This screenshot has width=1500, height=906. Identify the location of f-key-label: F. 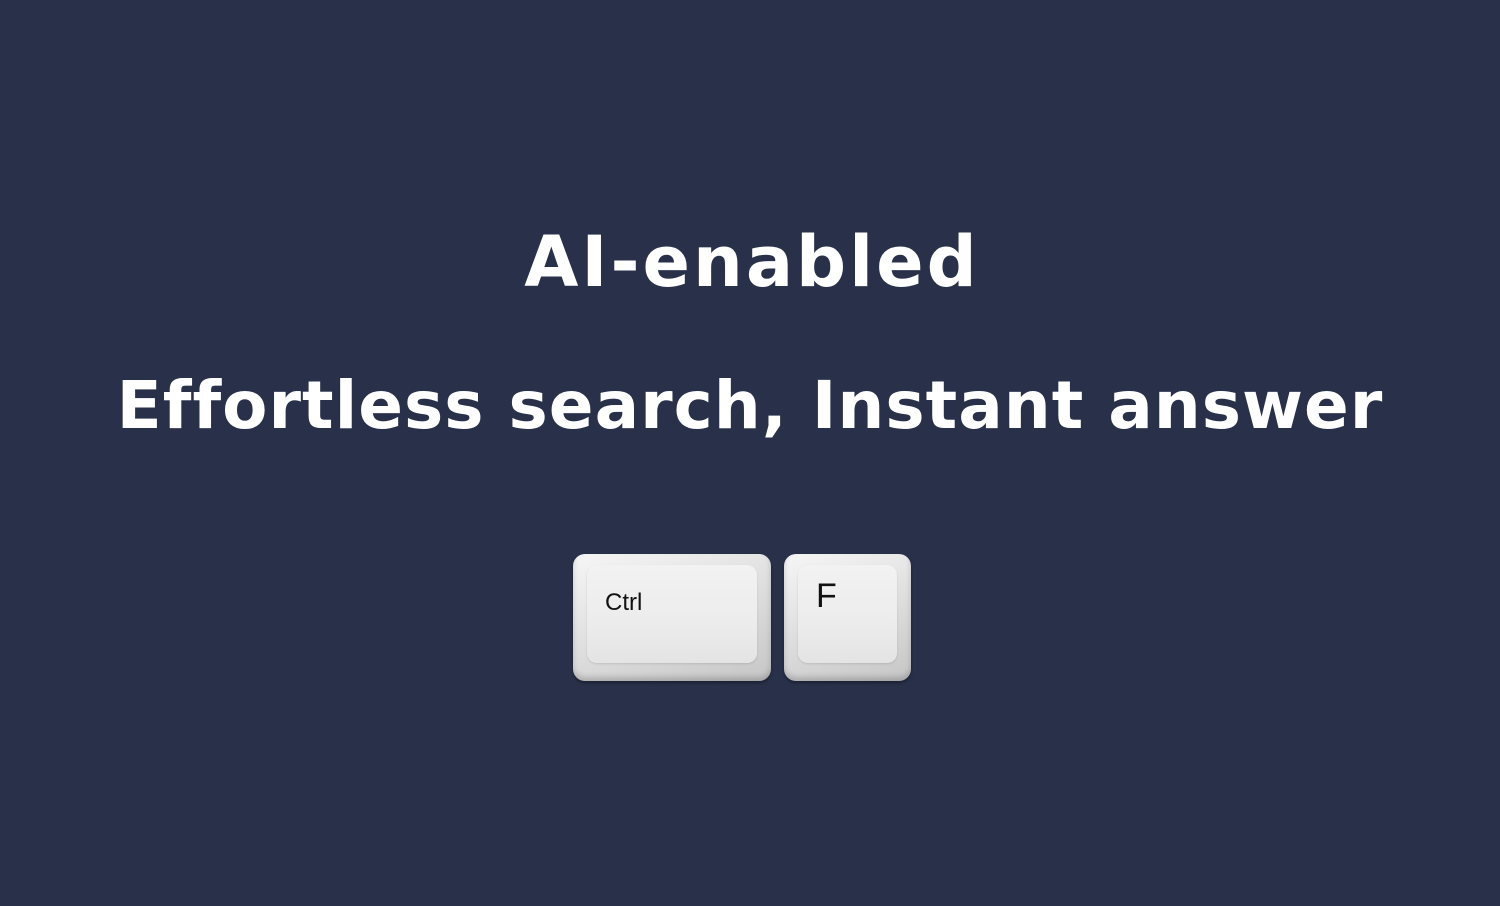
(826, 596).